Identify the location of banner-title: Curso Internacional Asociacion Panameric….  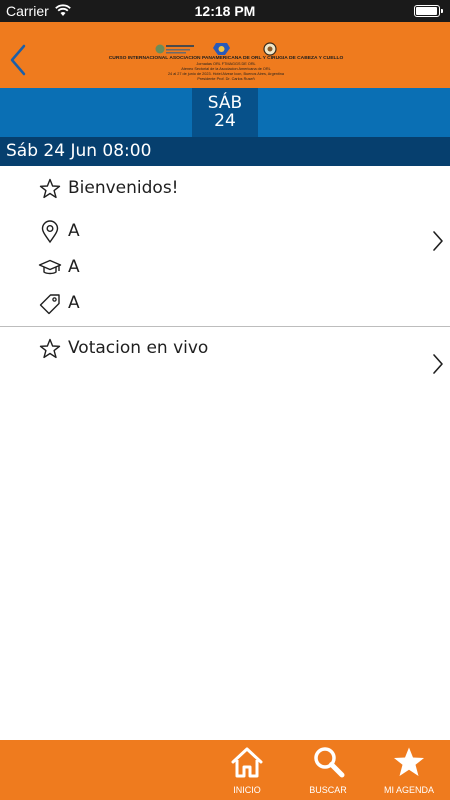
(226, 58).